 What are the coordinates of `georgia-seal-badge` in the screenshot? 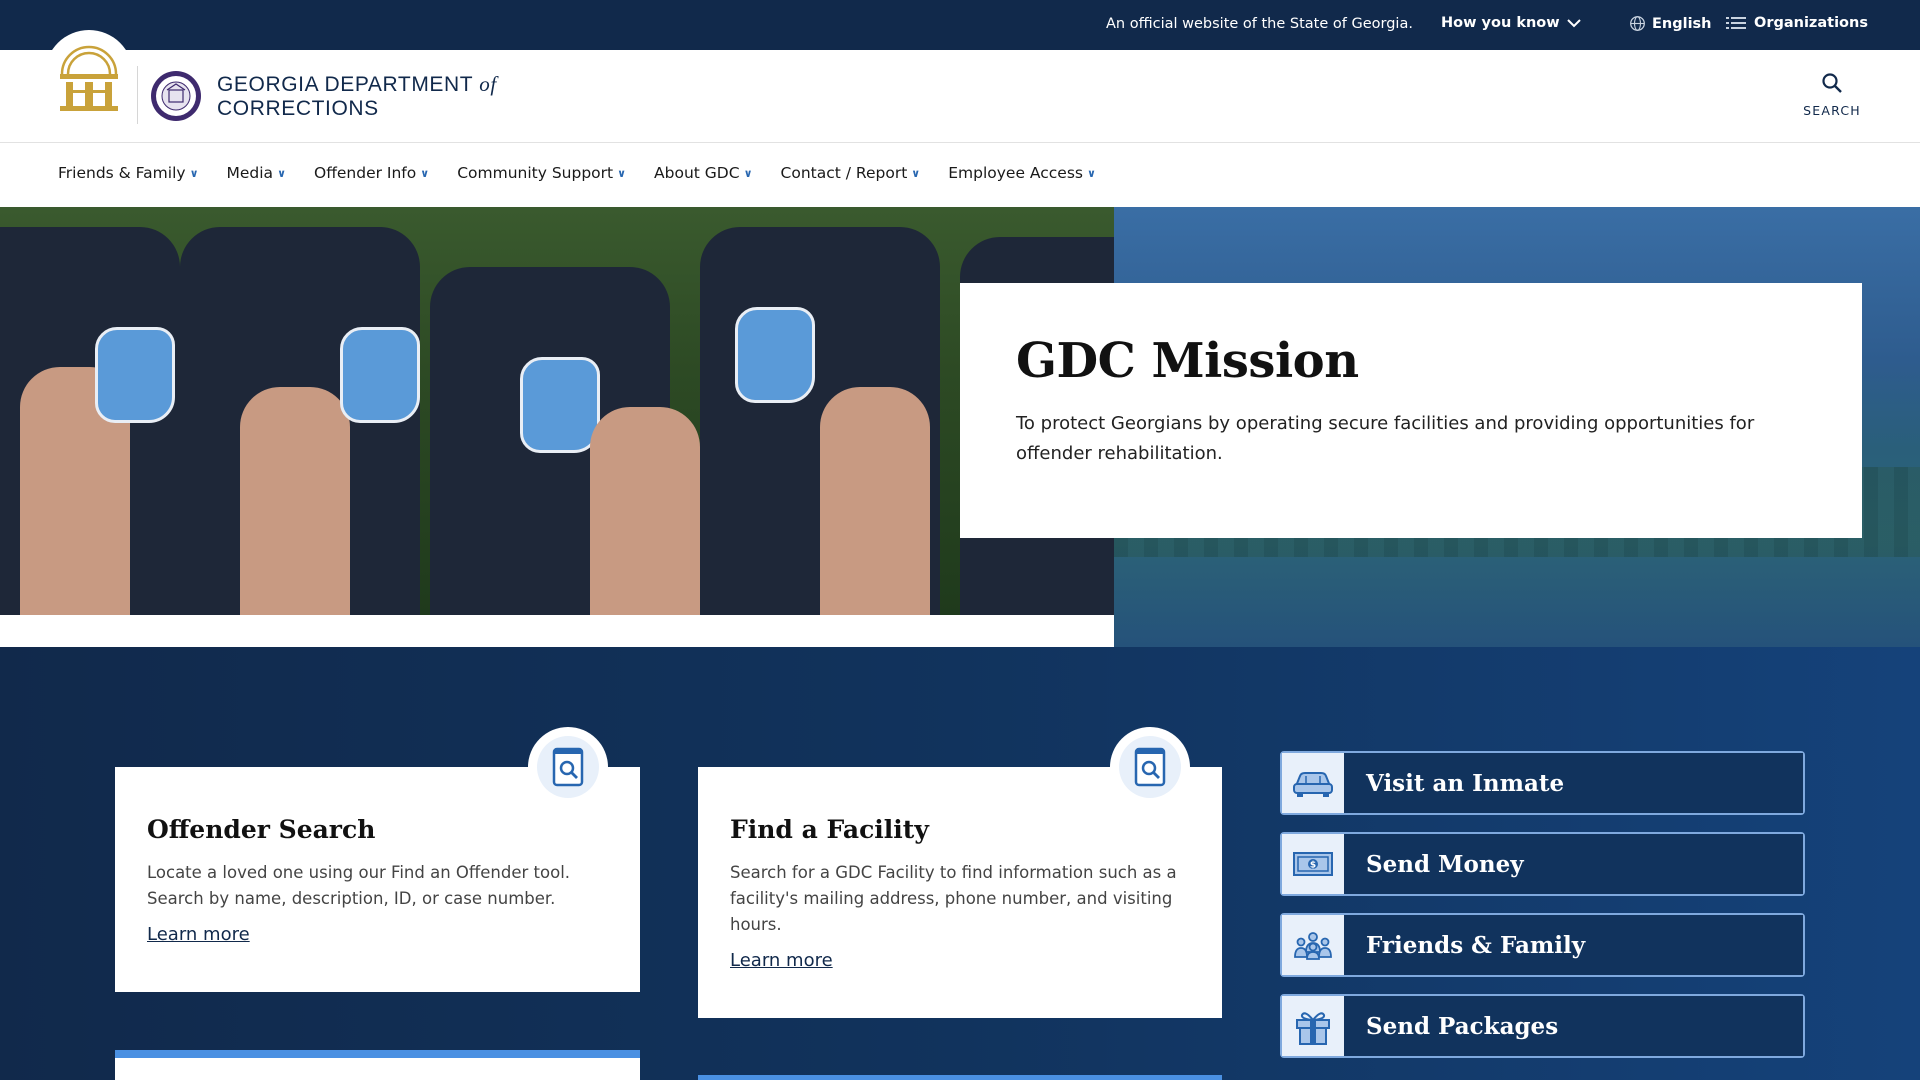 It's located at (89, 74).